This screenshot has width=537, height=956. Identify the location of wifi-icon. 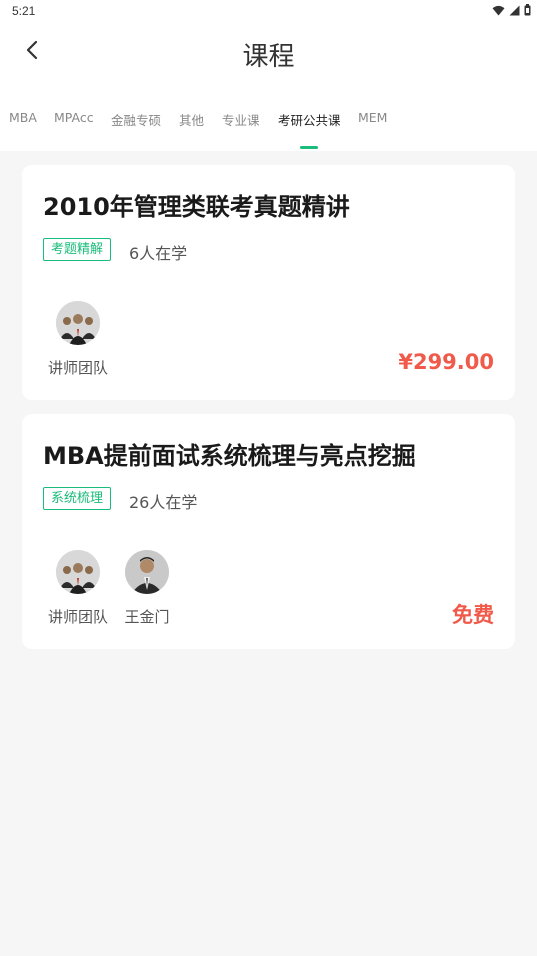
(498, 10).